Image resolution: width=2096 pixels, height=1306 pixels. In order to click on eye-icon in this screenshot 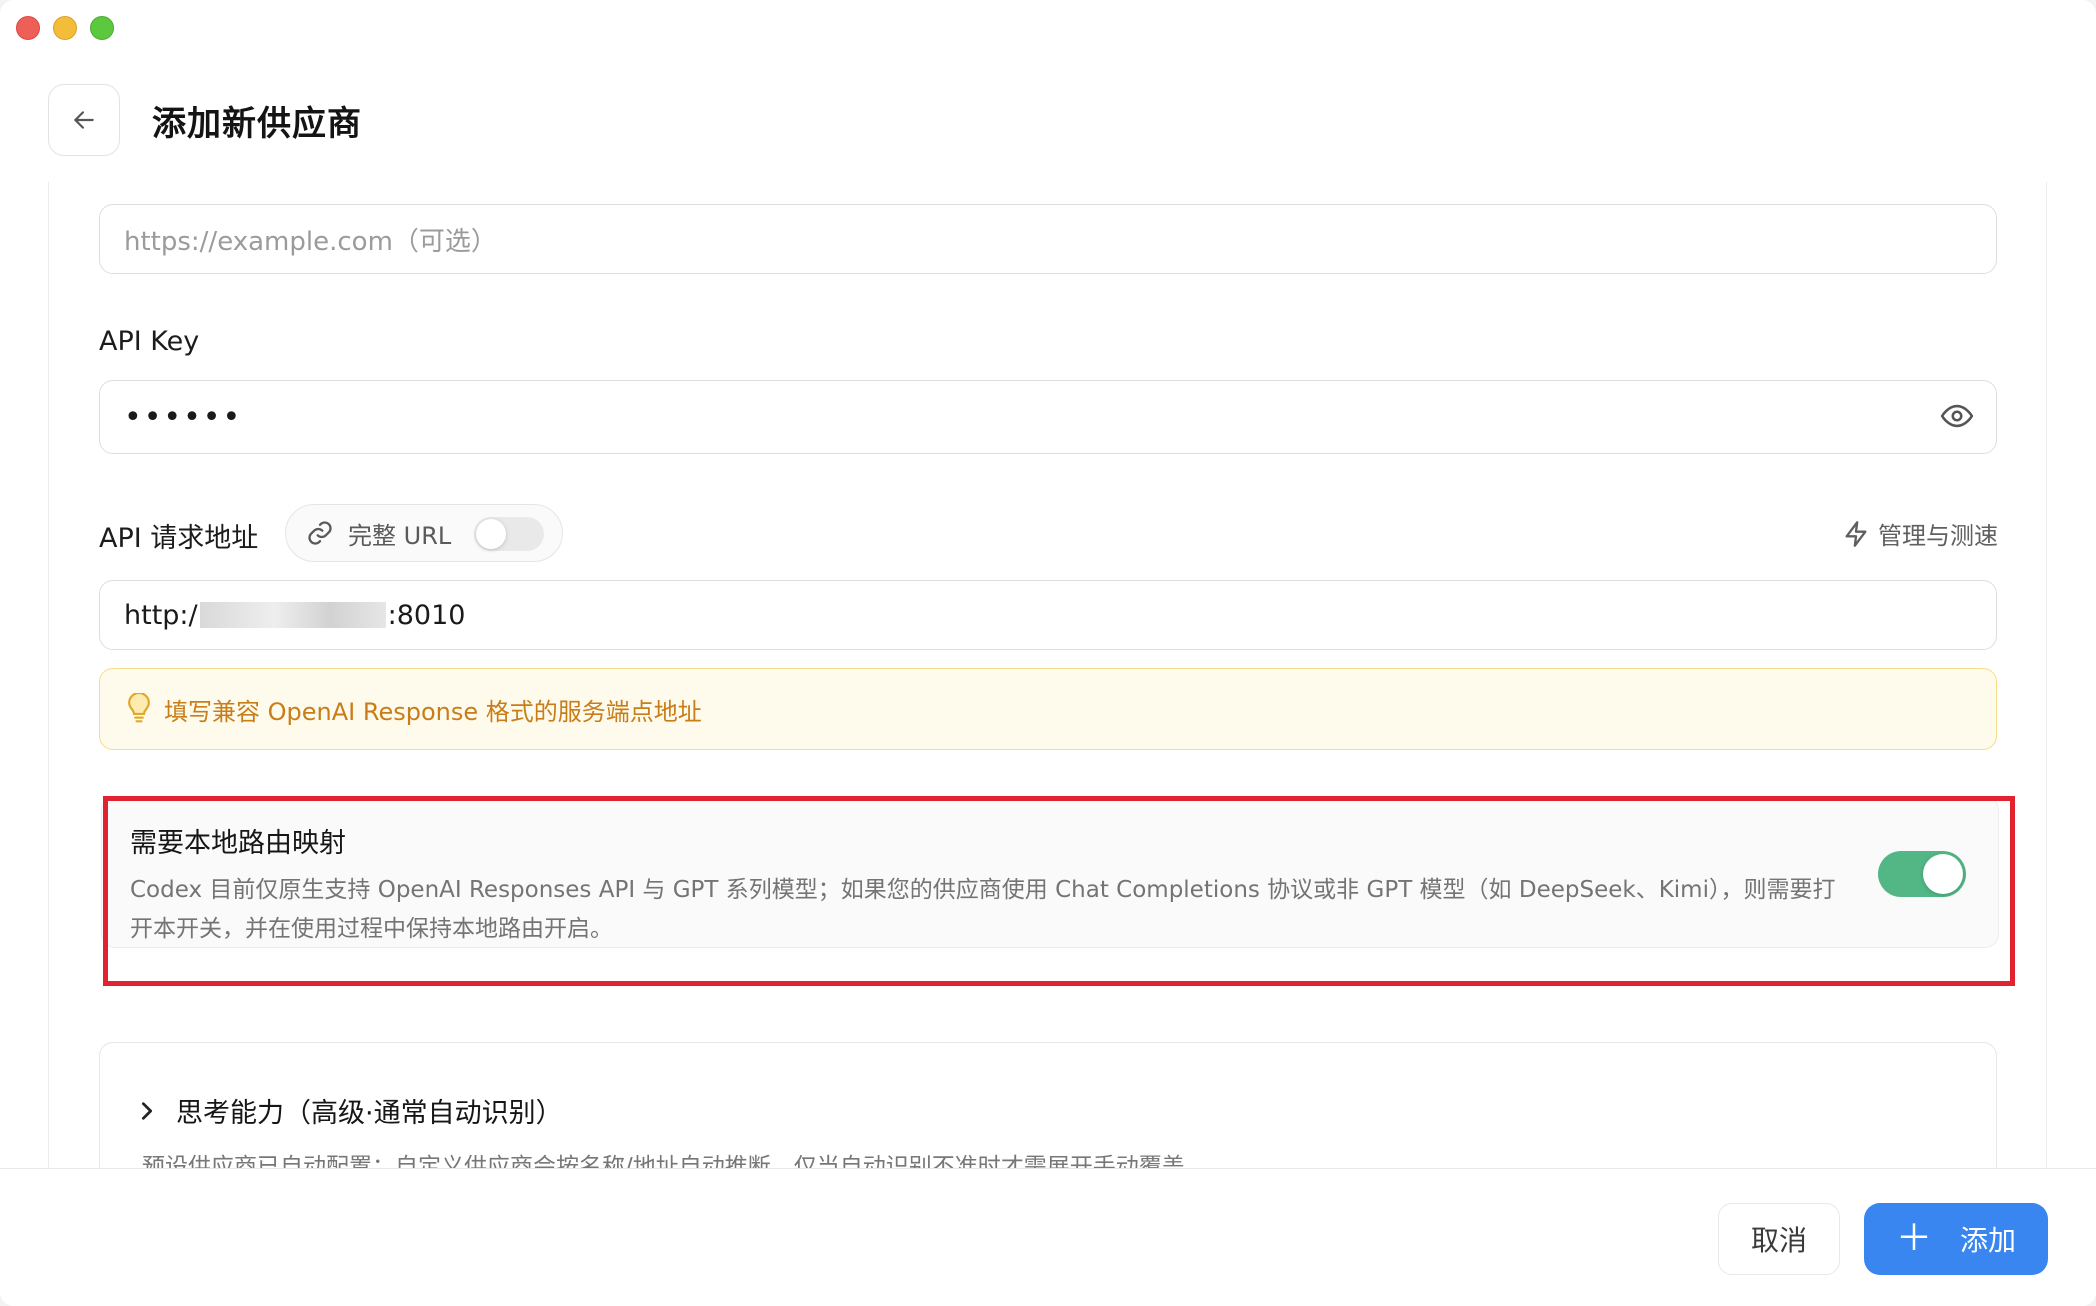, I will do `click(1957, 416)`.